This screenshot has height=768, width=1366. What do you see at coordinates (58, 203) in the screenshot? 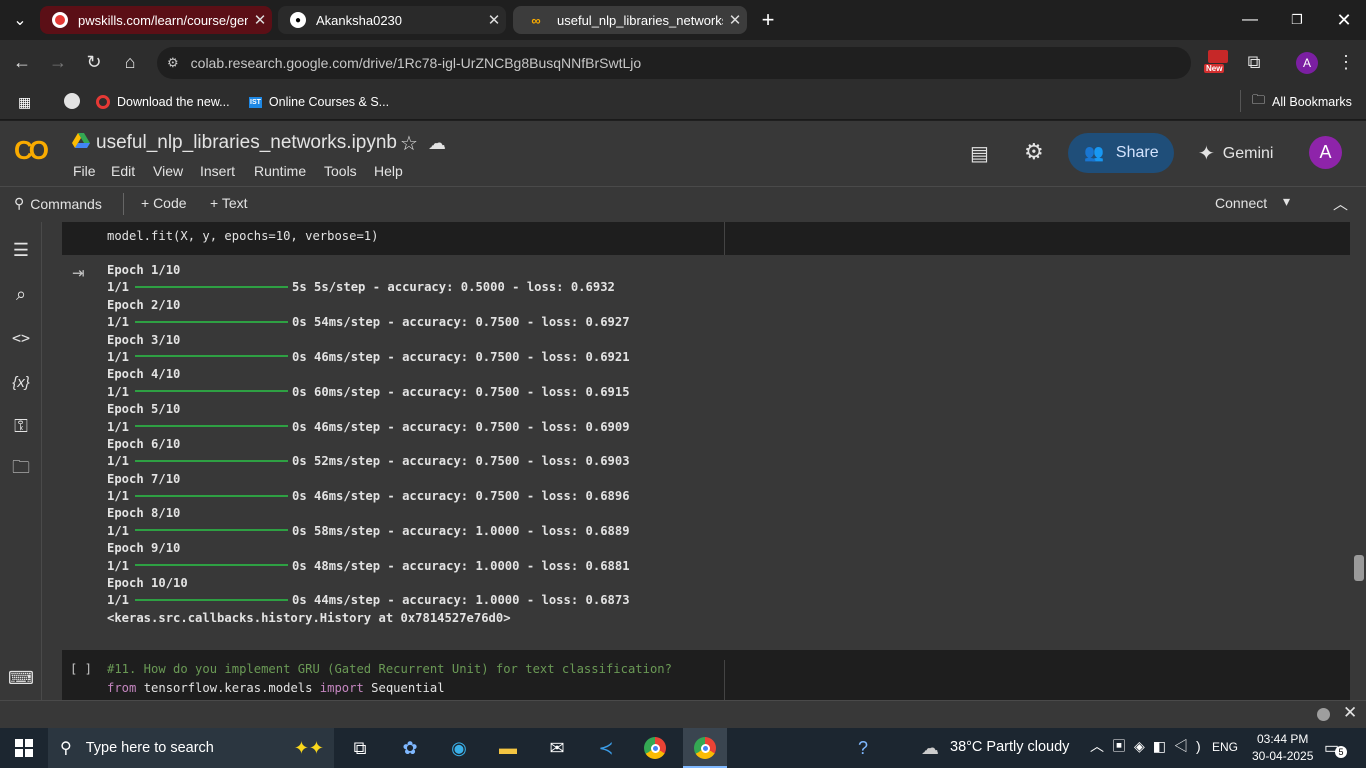
I see `commands-button: ⚲ Commands` at bounding box center [58, 203].